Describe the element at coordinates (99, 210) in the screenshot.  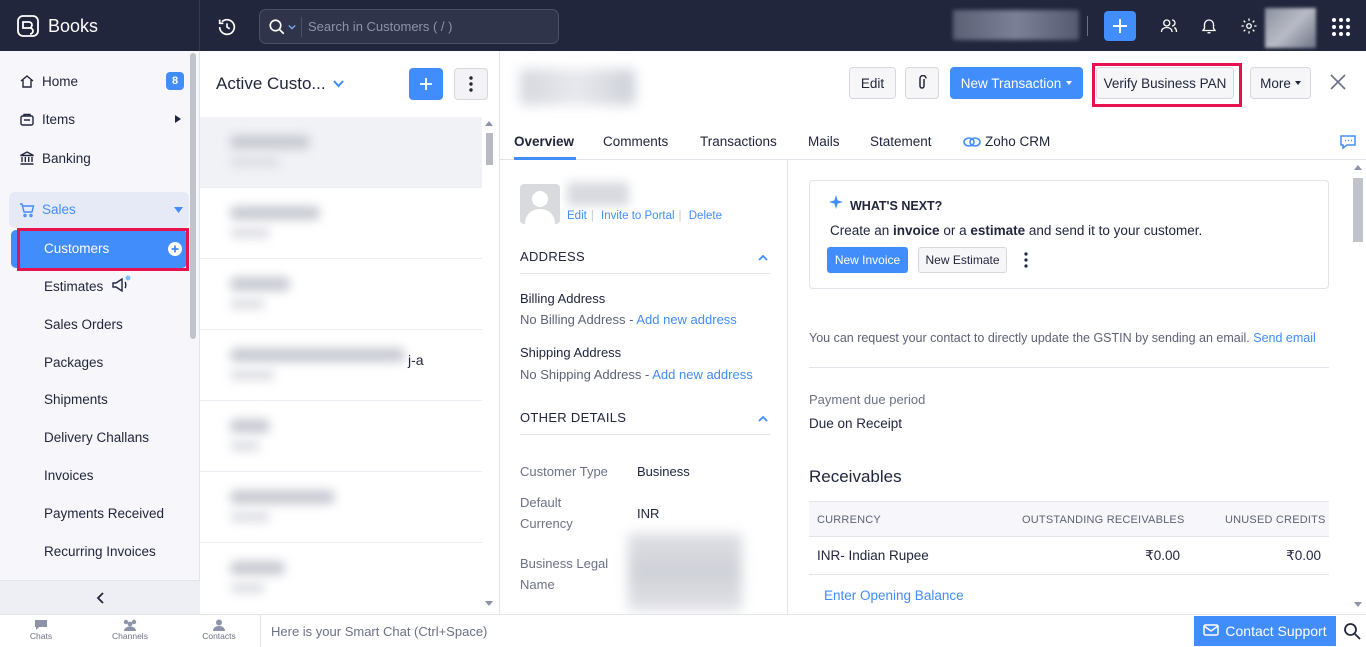
I see `sidebar-item-sales: Sales` at that location.